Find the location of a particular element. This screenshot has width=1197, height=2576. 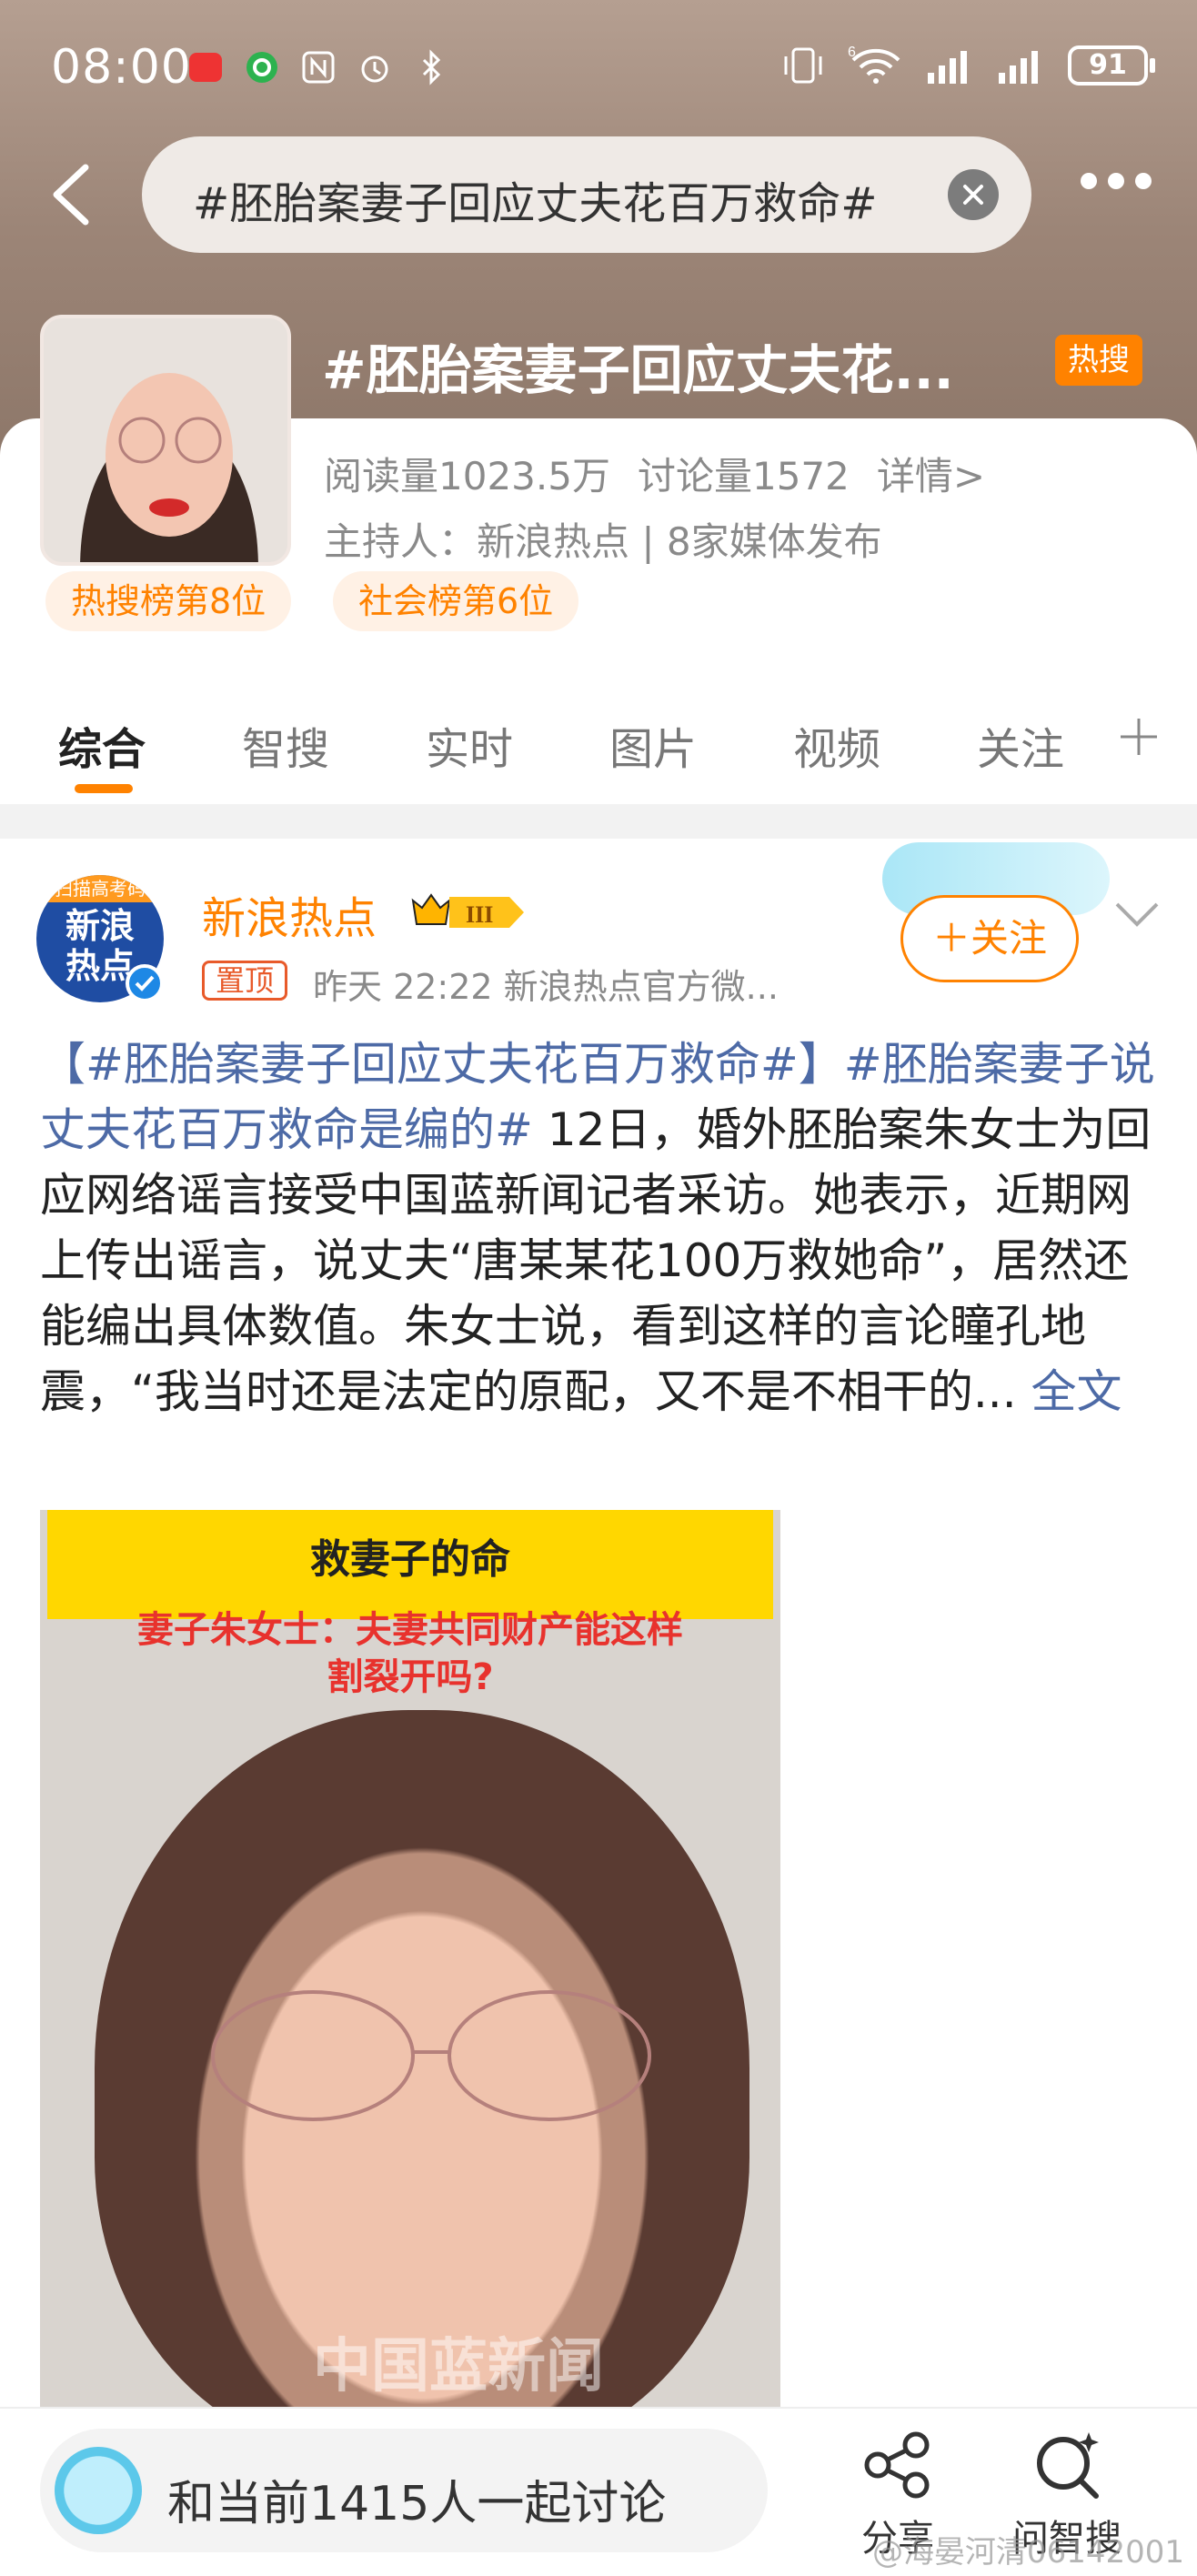

topic-stats: 阅读量1023.5万 讨论量1572 详情> is located at coordinates (654, 473).